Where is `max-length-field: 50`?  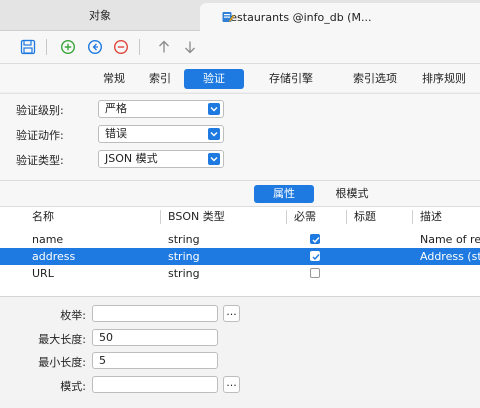
max-length-field: 50 is located at coordinates (155, 337).